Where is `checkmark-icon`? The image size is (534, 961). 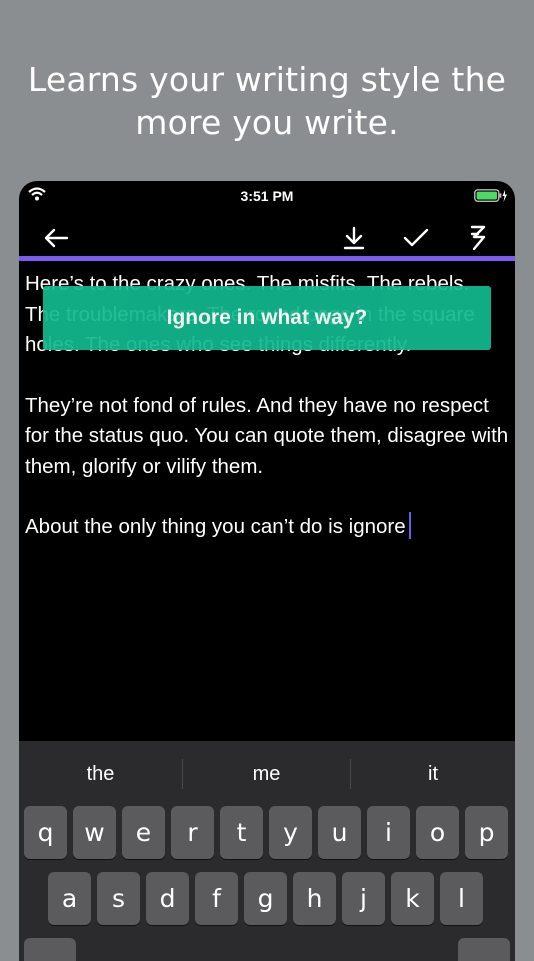 checkmark-icon is located at coordinates (416, 237).